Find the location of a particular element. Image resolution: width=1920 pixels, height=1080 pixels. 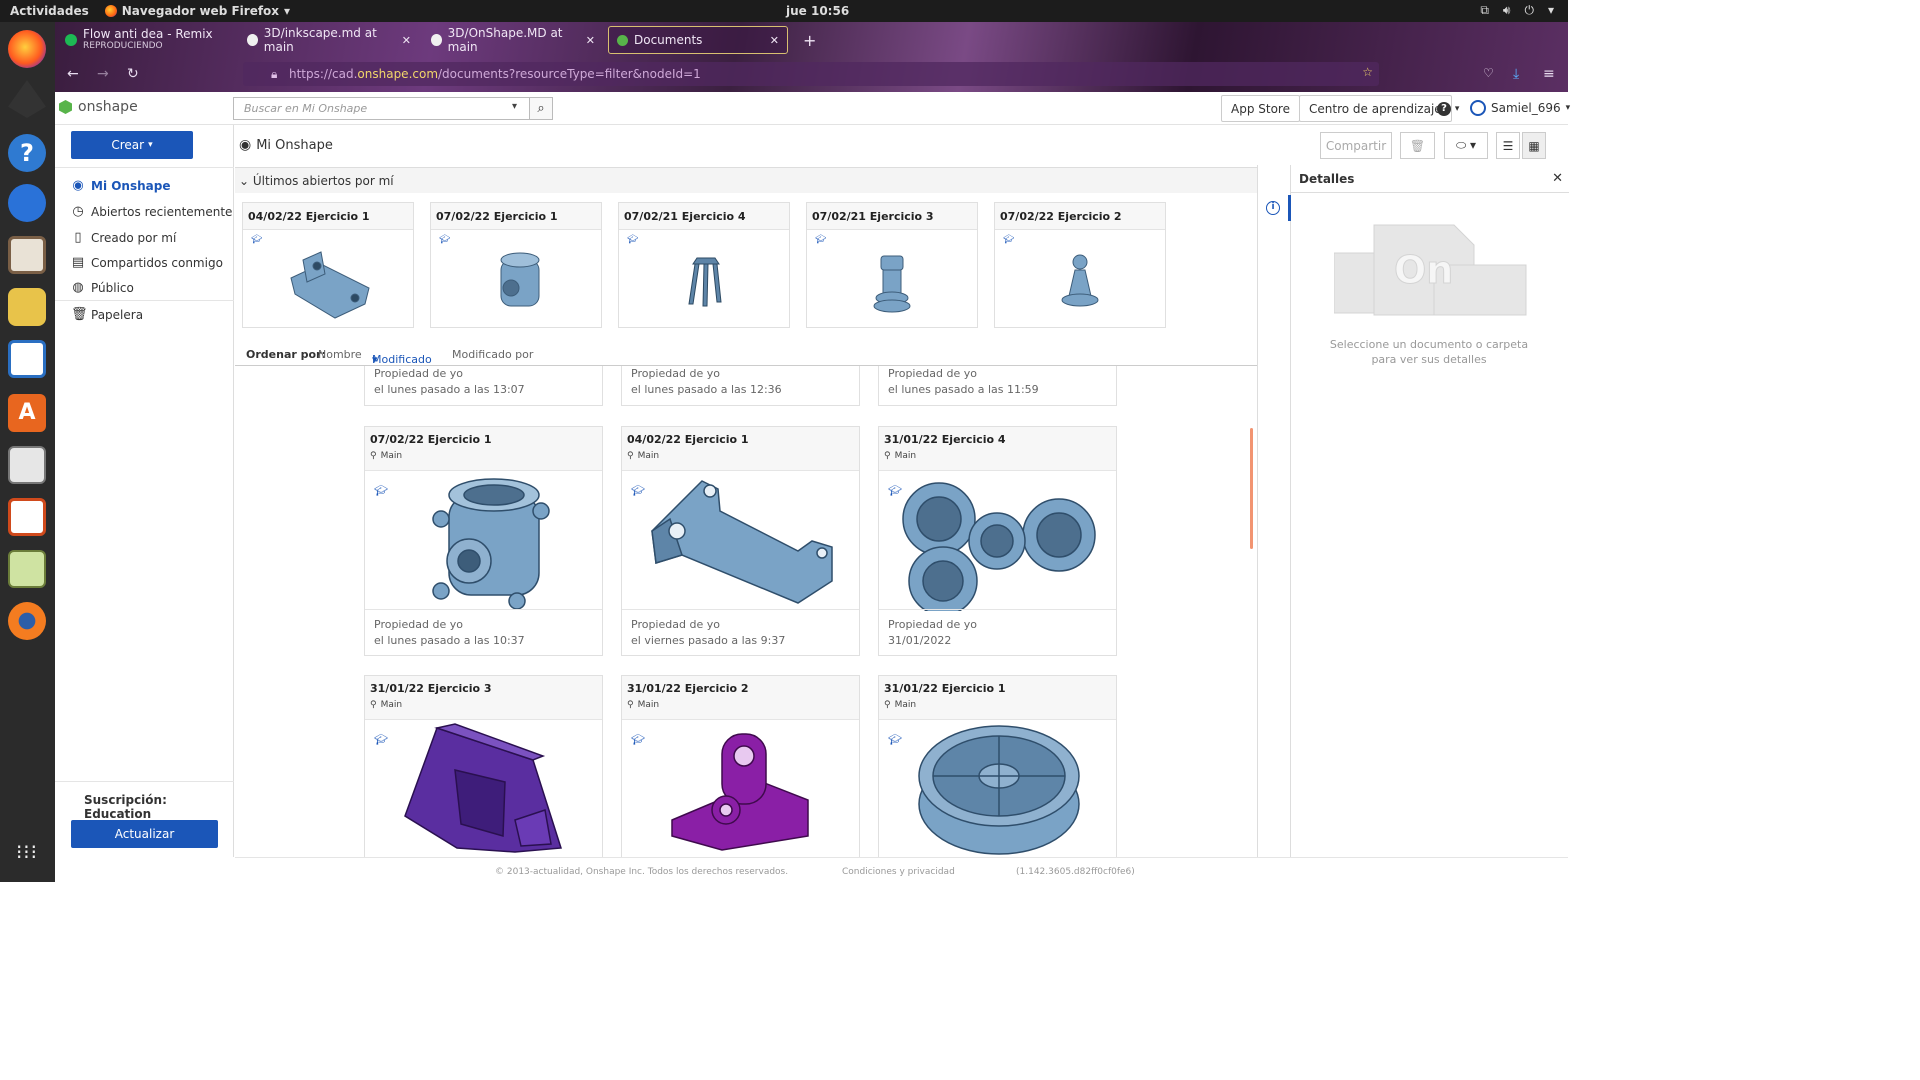

branch-pin-icon: ⚲ is located at coordinates (630, 705).